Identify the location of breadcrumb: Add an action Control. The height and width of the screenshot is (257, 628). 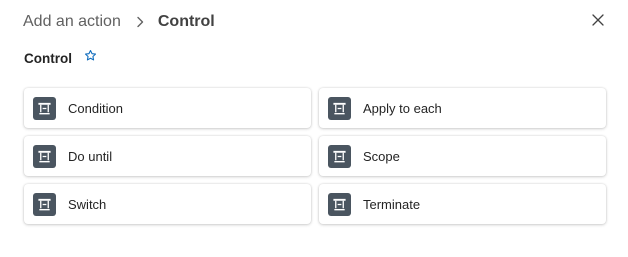
(119, 22).